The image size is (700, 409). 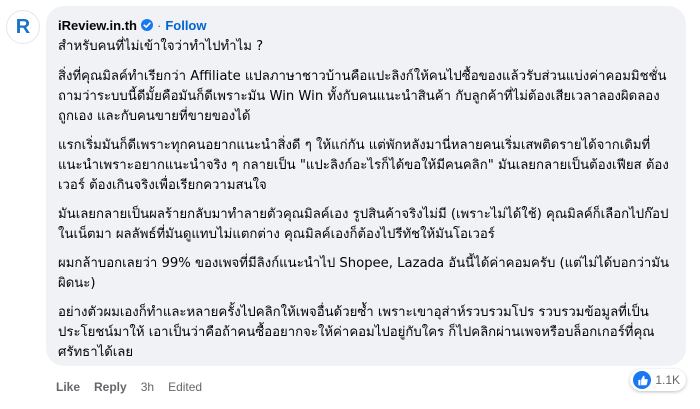 What do you see at coordinates (97, 25) in the screenshot?
I see `author-name: iReview.in.th` at bounding box center [97, 25].